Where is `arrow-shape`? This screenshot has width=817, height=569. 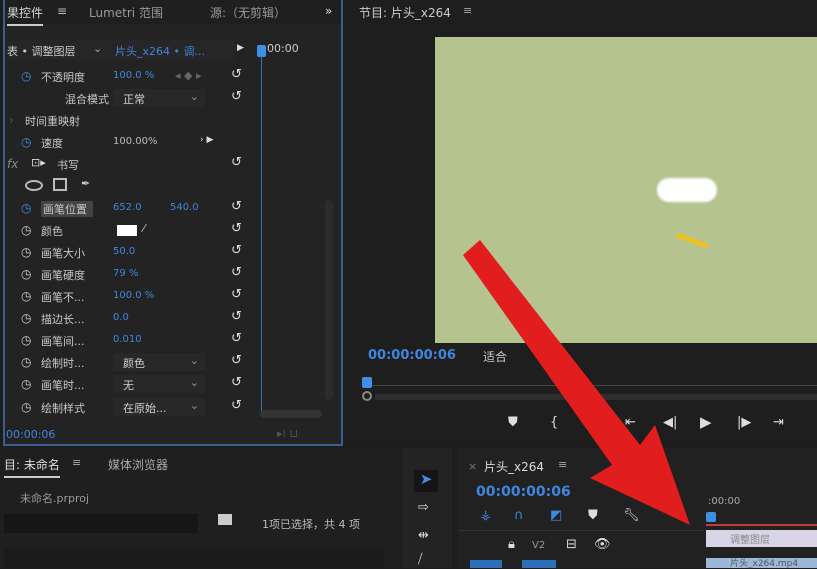
arrow-shape is located at coordinates (576, 382).